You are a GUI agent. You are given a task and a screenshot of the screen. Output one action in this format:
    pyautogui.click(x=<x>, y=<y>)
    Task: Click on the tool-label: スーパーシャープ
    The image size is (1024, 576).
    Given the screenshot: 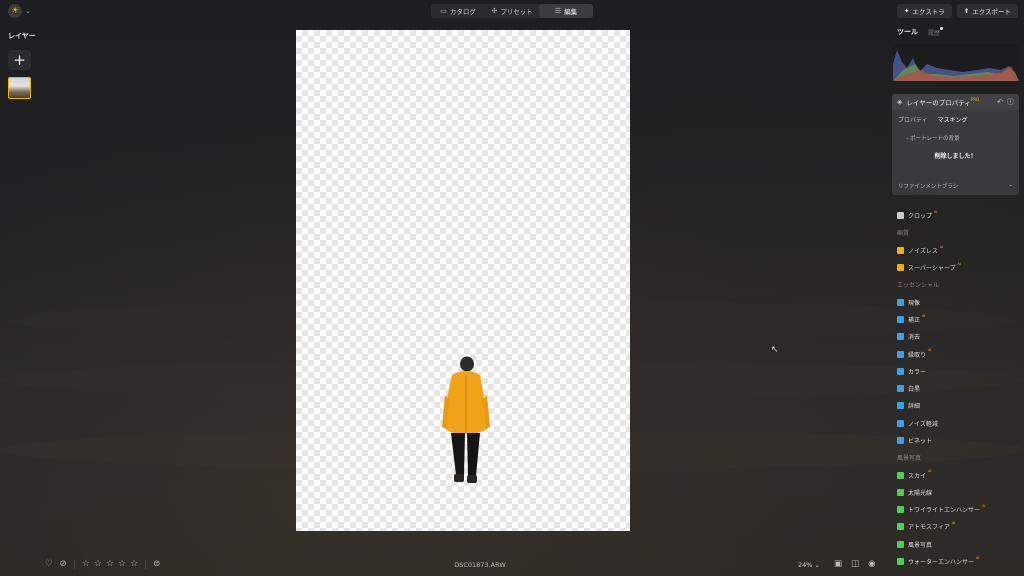 What is the action you would take?
    pyautogui.click(x=932, y=269)
    